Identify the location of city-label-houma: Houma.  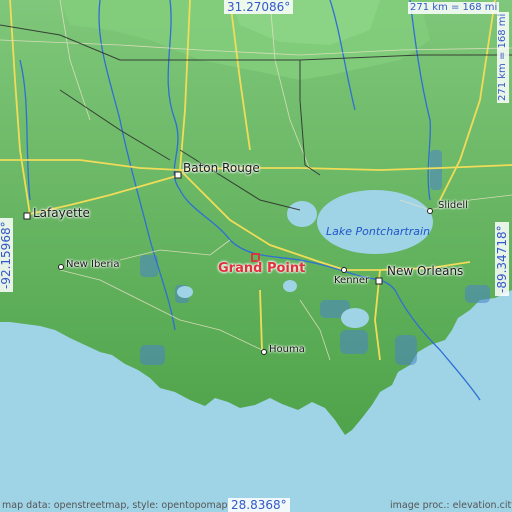
(287, 350).